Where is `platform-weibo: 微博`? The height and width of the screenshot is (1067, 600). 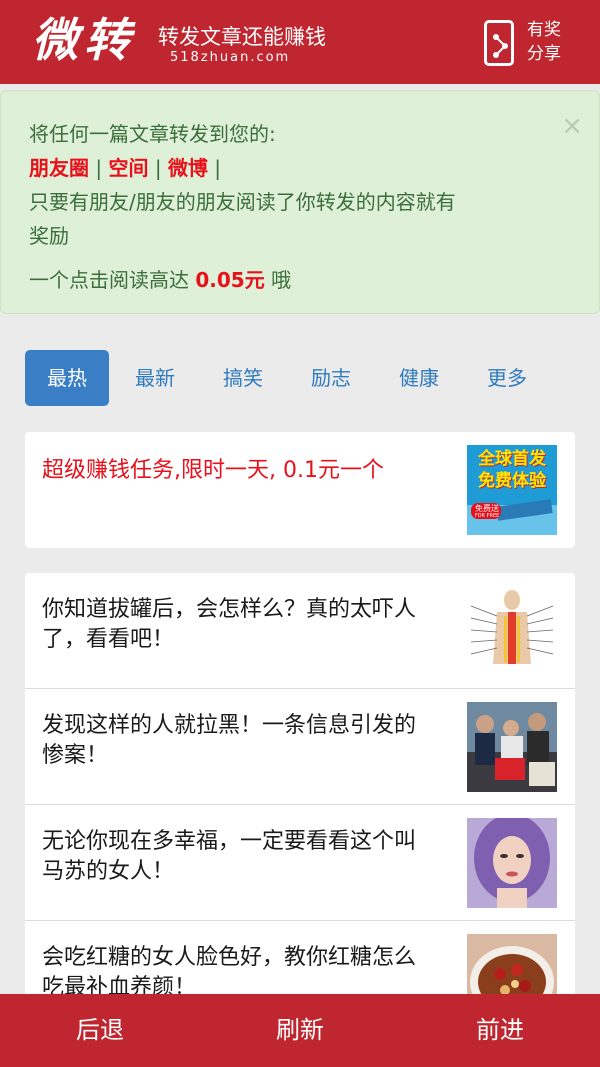 platform-weibo: 微博 is located at coordinates (187, 168).